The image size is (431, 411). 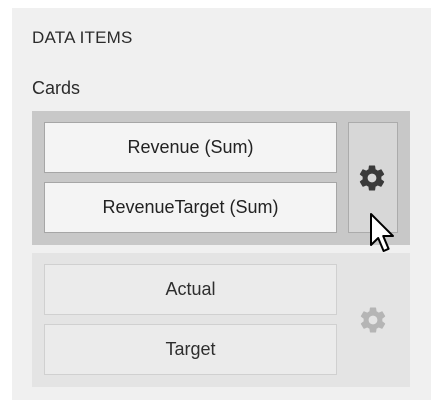 What do you see at coordinates (82, 37) in the screenshot?
I see `section-title: DATA ITEMS` at bounding box center [82, 37].